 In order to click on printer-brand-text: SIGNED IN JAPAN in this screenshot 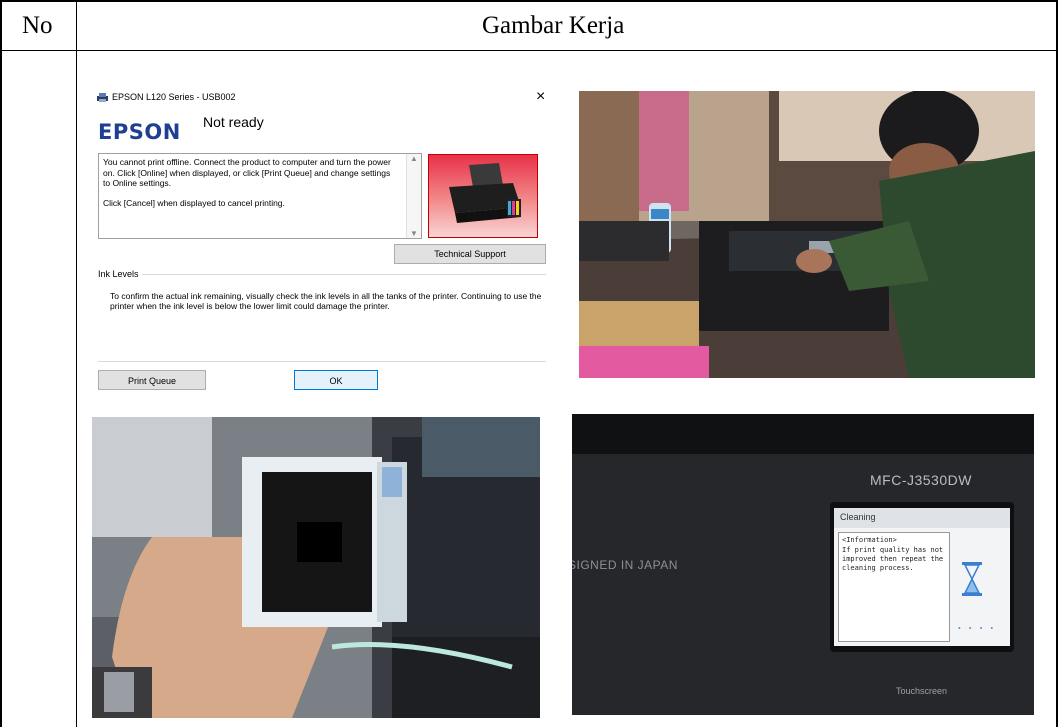, I will do `click(625, 565)`.